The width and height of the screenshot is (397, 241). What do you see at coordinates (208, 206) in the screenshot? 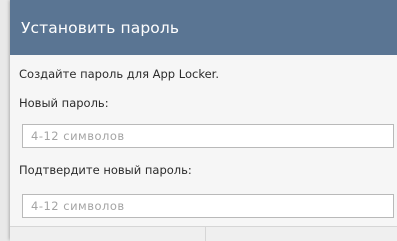
I see `confirm-password-input` at bounding box center [208, 206].